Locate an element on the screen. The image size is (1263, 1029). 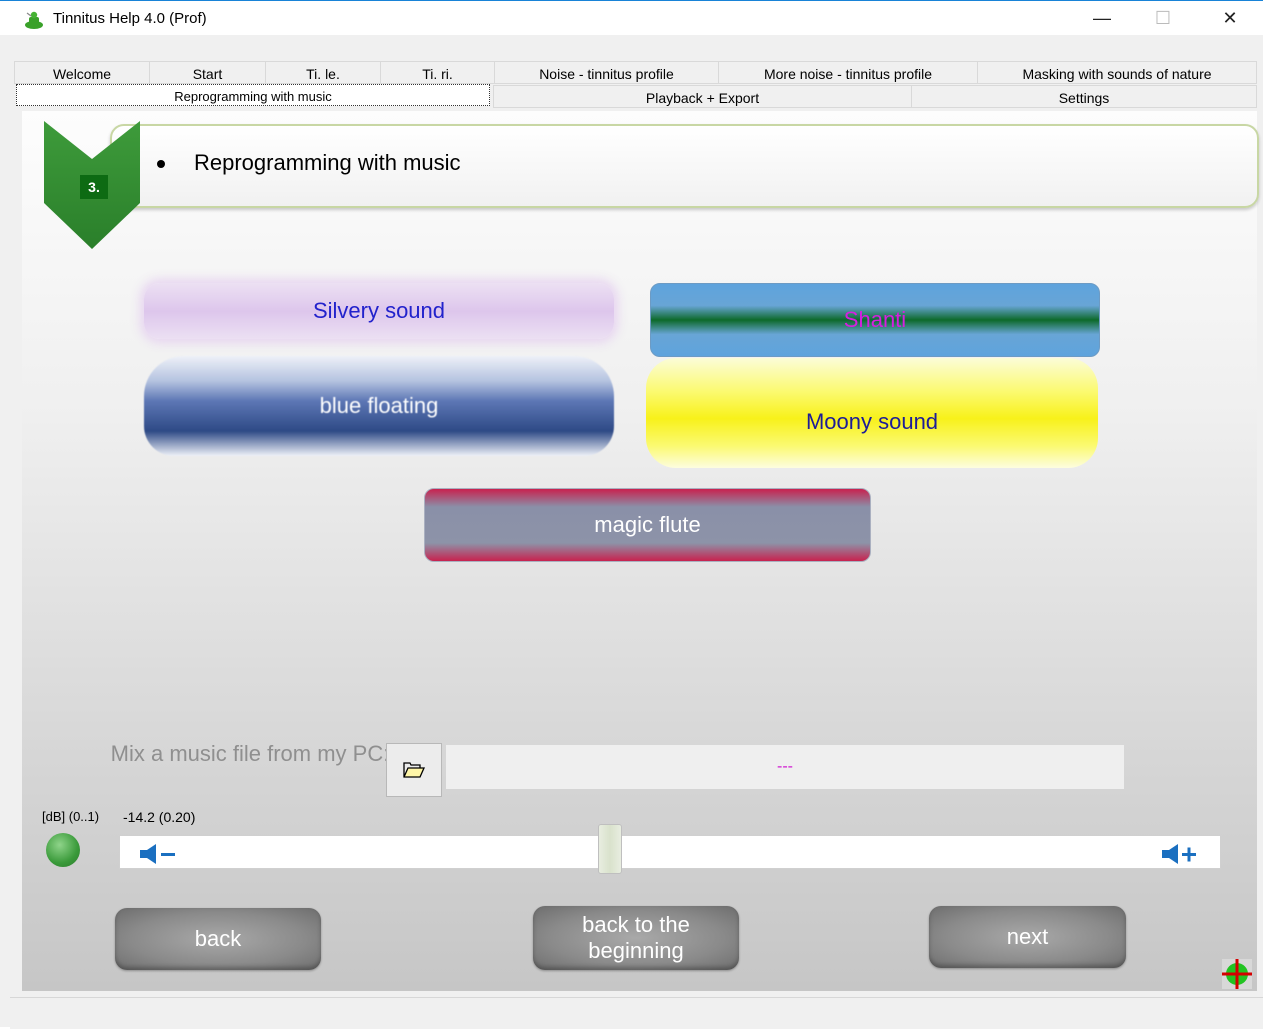
back-to-beginning-label: back to the beginning is located at coordinates (636, 937).